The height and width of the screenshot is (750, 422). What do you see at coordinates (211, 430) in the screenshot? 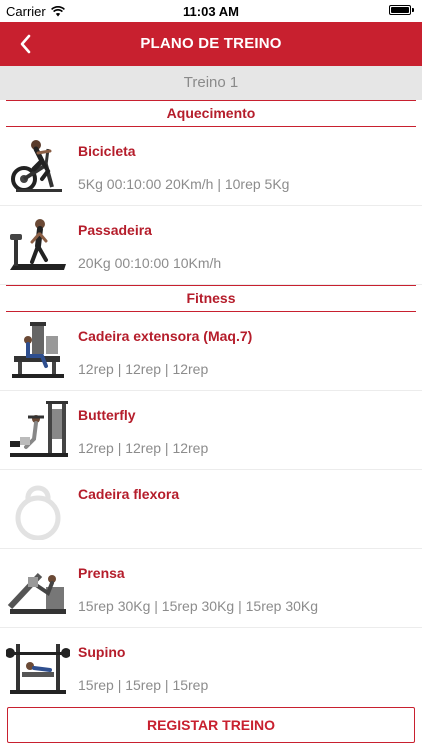
I see `list-item: Butterfly 12rep | 12rep | 12rep` at bounding box center [211, 430].